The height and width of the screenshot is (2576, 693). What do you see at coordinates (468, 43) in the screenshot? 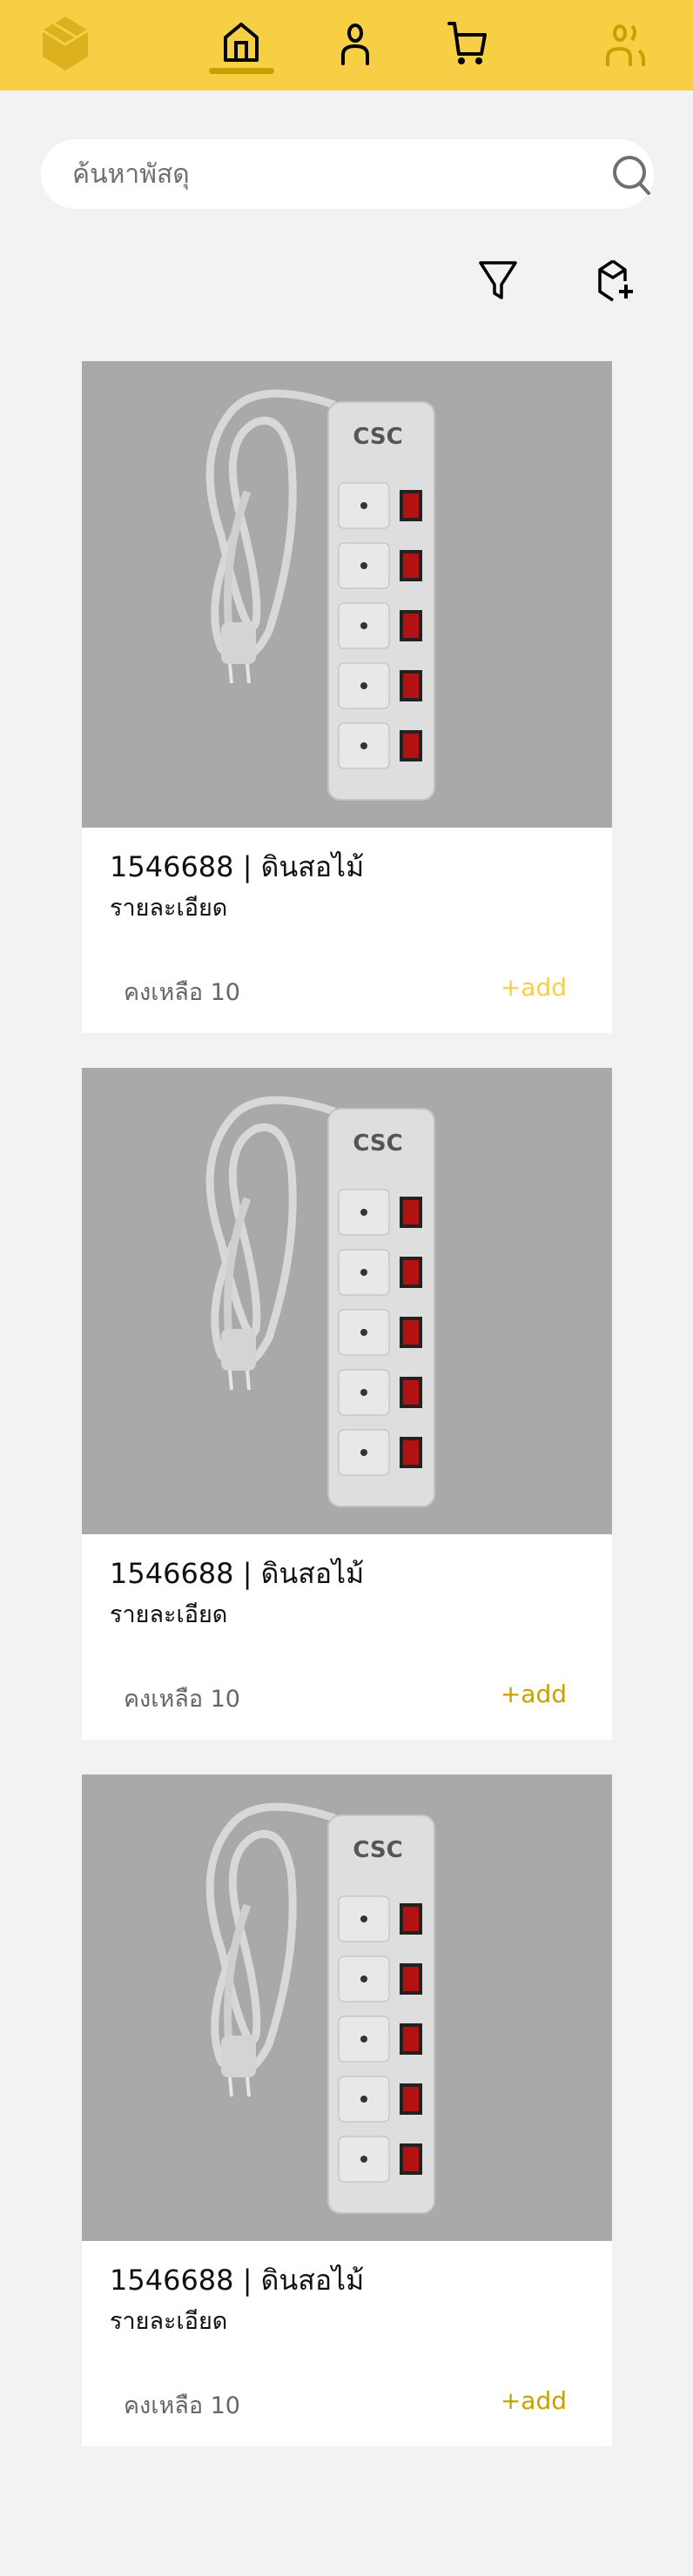
I see `cart-icon` at bounding box center [468, 43].